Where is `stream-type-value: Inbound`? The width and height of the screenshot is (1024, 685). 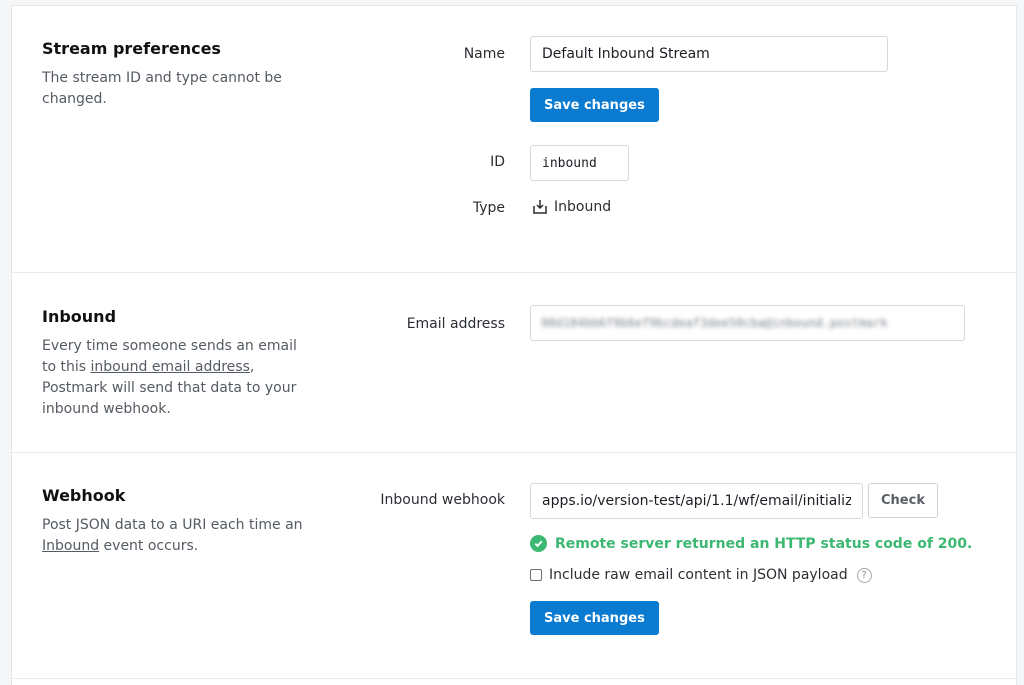 stream-type-value: Inbound is located at coordinates (571, 207).